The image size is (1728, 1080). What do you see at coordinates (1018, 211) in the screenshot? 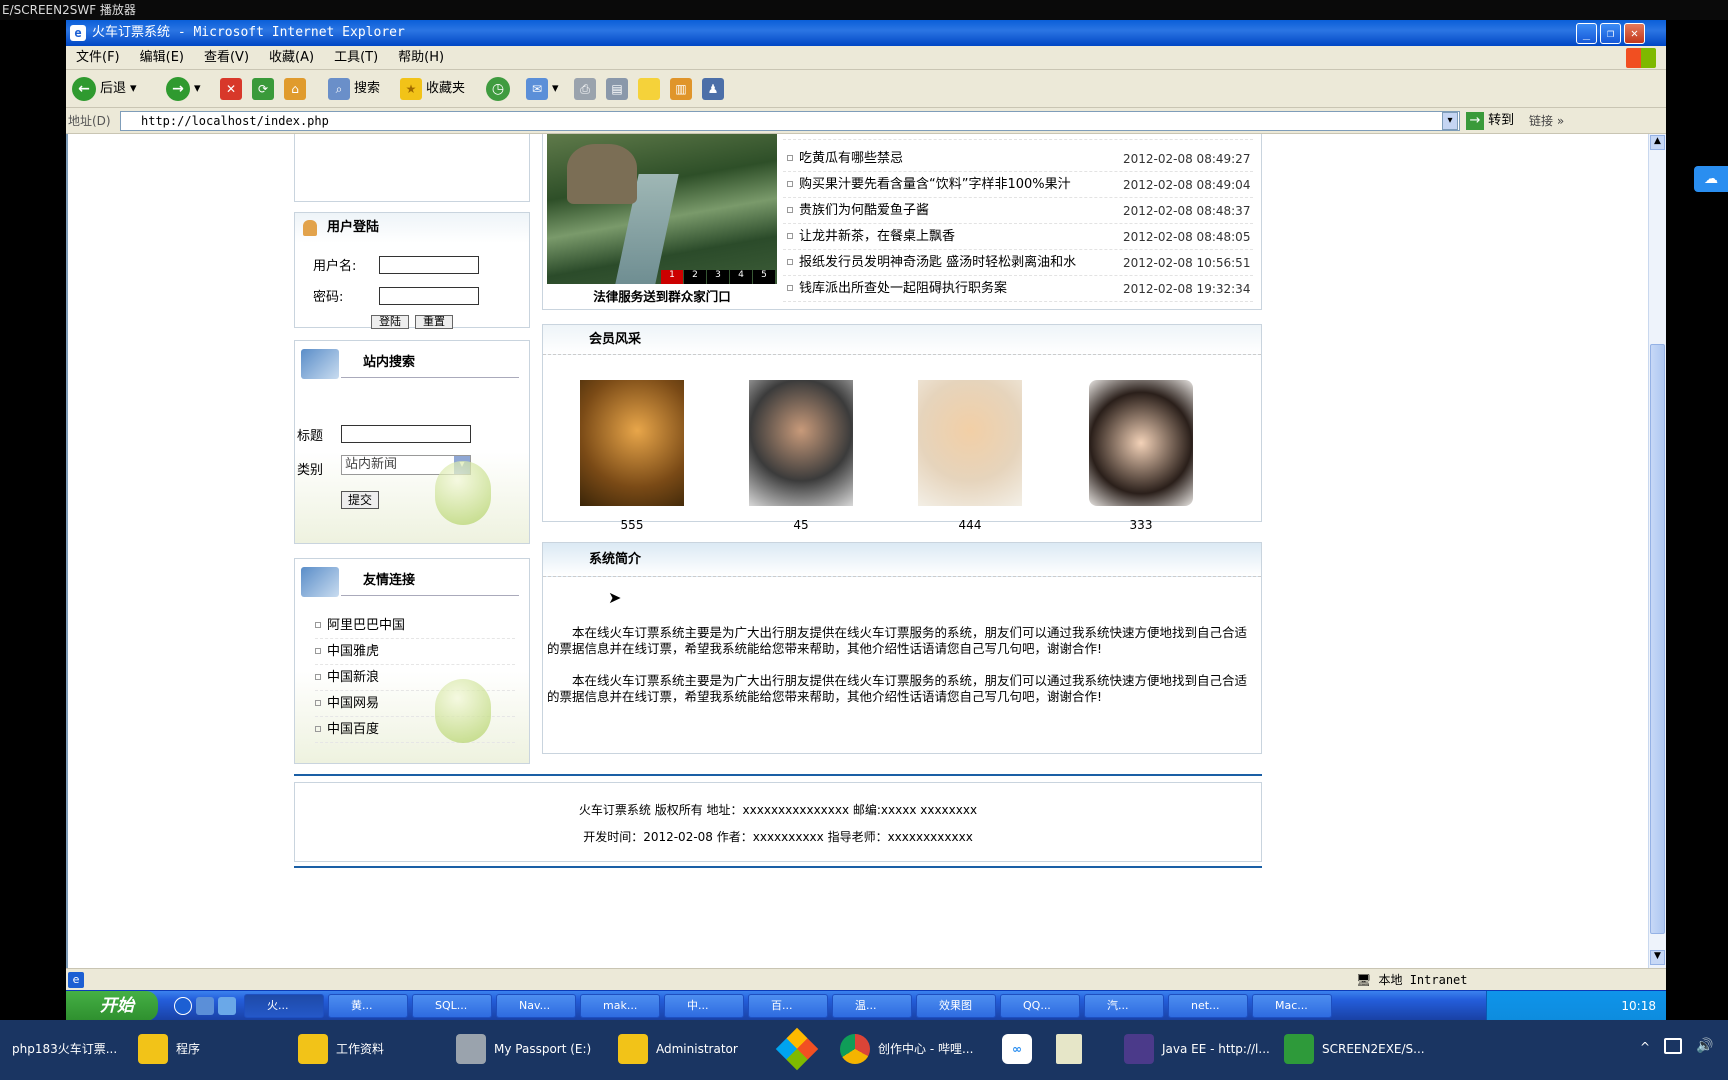
I see `news-row: 贵族们为何酷爱鱼子酱 2012-02-08 08:48:37` at bounding box center [1018, 211].